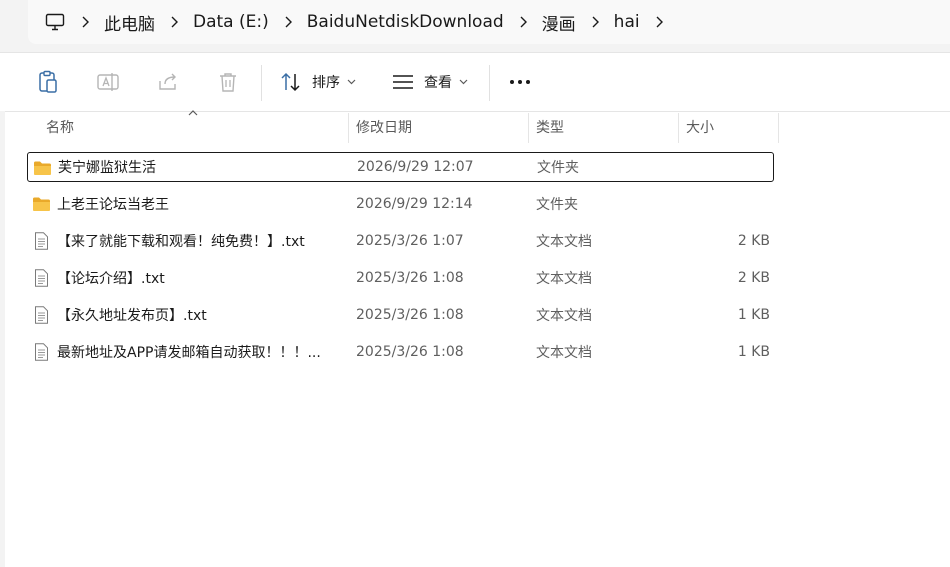  Describe the element at coordinates (778, 128) in the screenshot. I see `column-divider` at that location.